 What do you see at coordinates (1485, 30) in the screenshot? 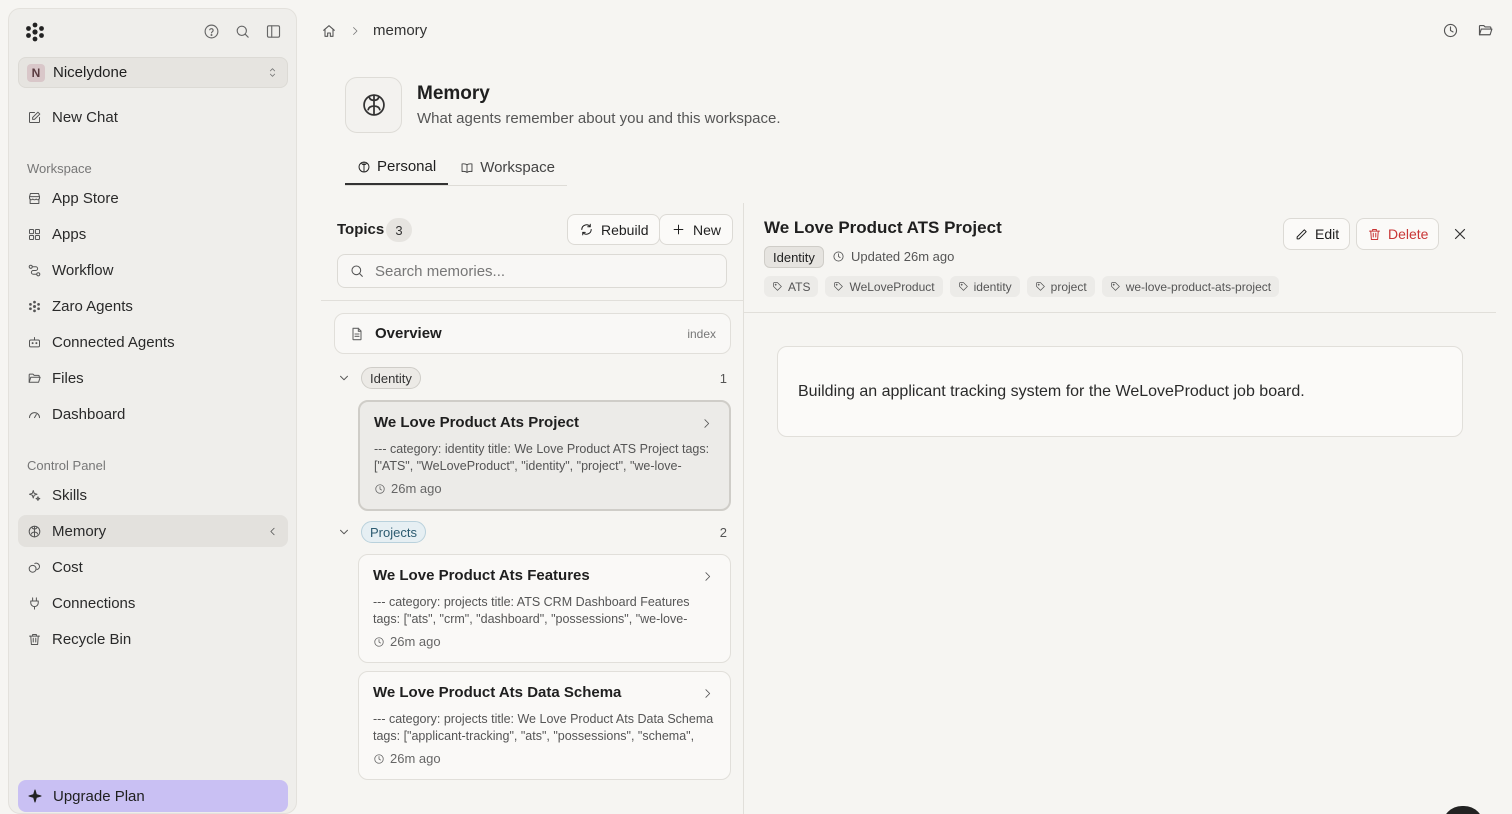
I see `folder-icon` at bounding box center [1485, 30].